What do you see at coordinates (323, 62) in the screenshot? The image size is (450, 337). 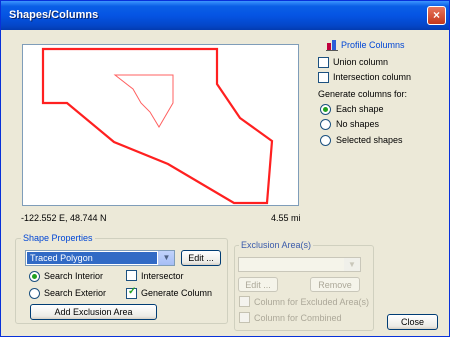 I see `union-column-checkbox` at bounding box center [323, 62].